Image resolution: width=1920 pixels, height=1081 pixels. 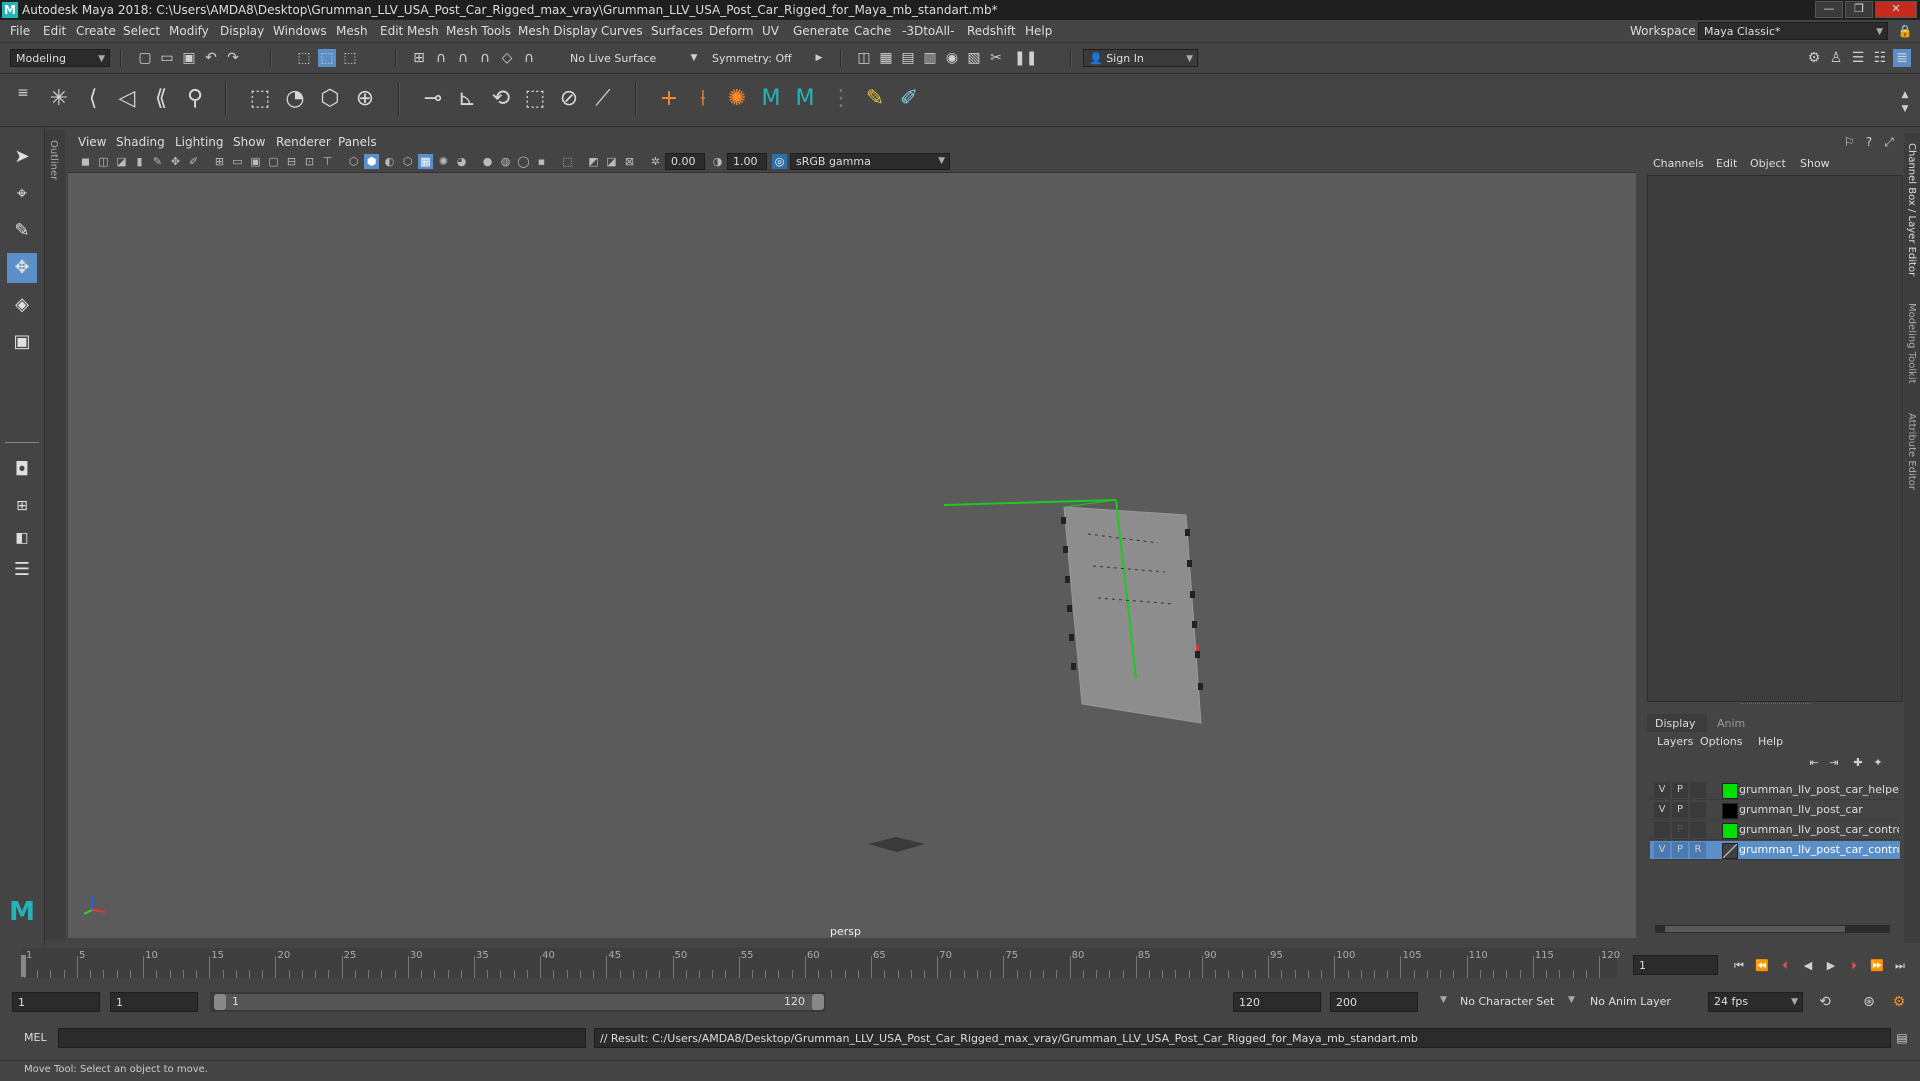 What do you see at coordinates (365, 99) in the screenshot?
I see `cluster-icon: ⊕` at bounding box center [365, 99].